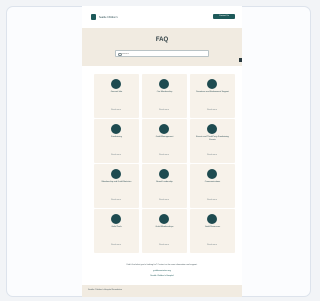  What do you see at coordinates (105, 290) in the screenshot?
I see `footer-copyright: Seattle Children's Hospital Foundation` at bounding box center [105, 290].